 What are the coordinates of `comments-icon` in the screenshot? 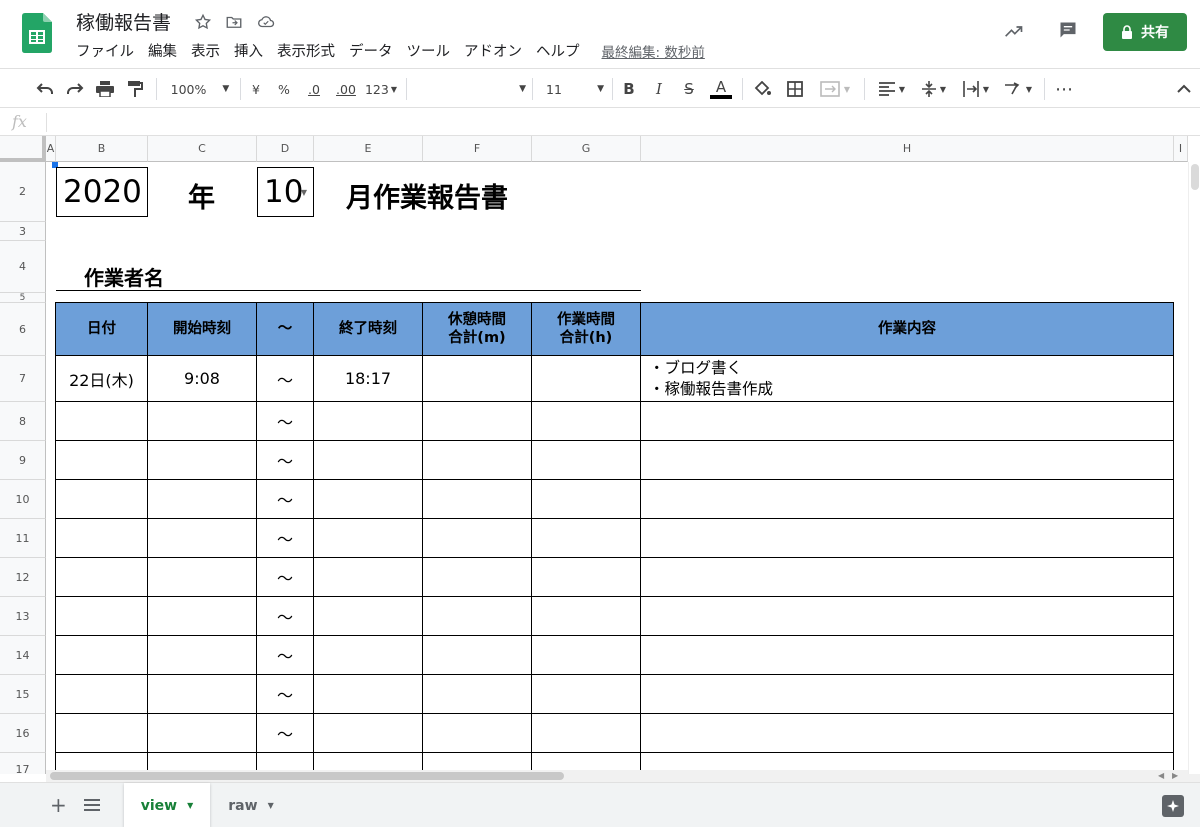 It's located at (1068, 30).